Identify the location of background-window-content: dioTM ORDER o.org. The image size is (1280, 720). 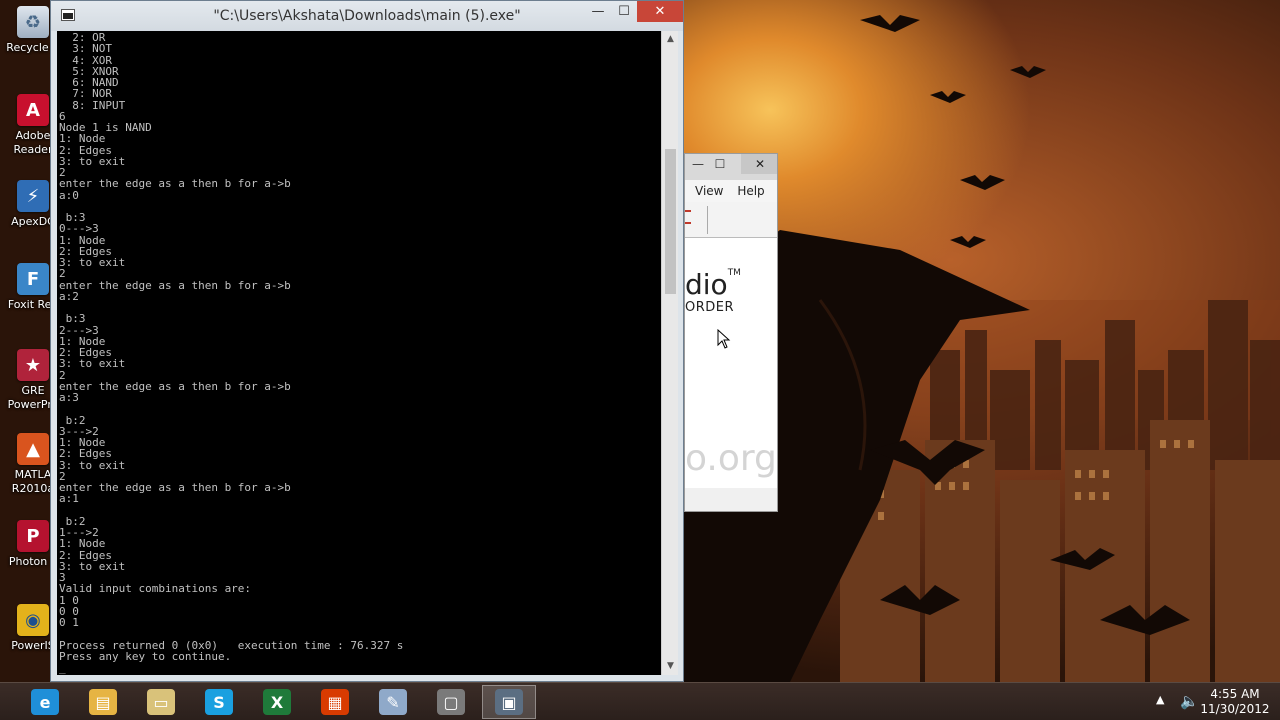
(731, 363).